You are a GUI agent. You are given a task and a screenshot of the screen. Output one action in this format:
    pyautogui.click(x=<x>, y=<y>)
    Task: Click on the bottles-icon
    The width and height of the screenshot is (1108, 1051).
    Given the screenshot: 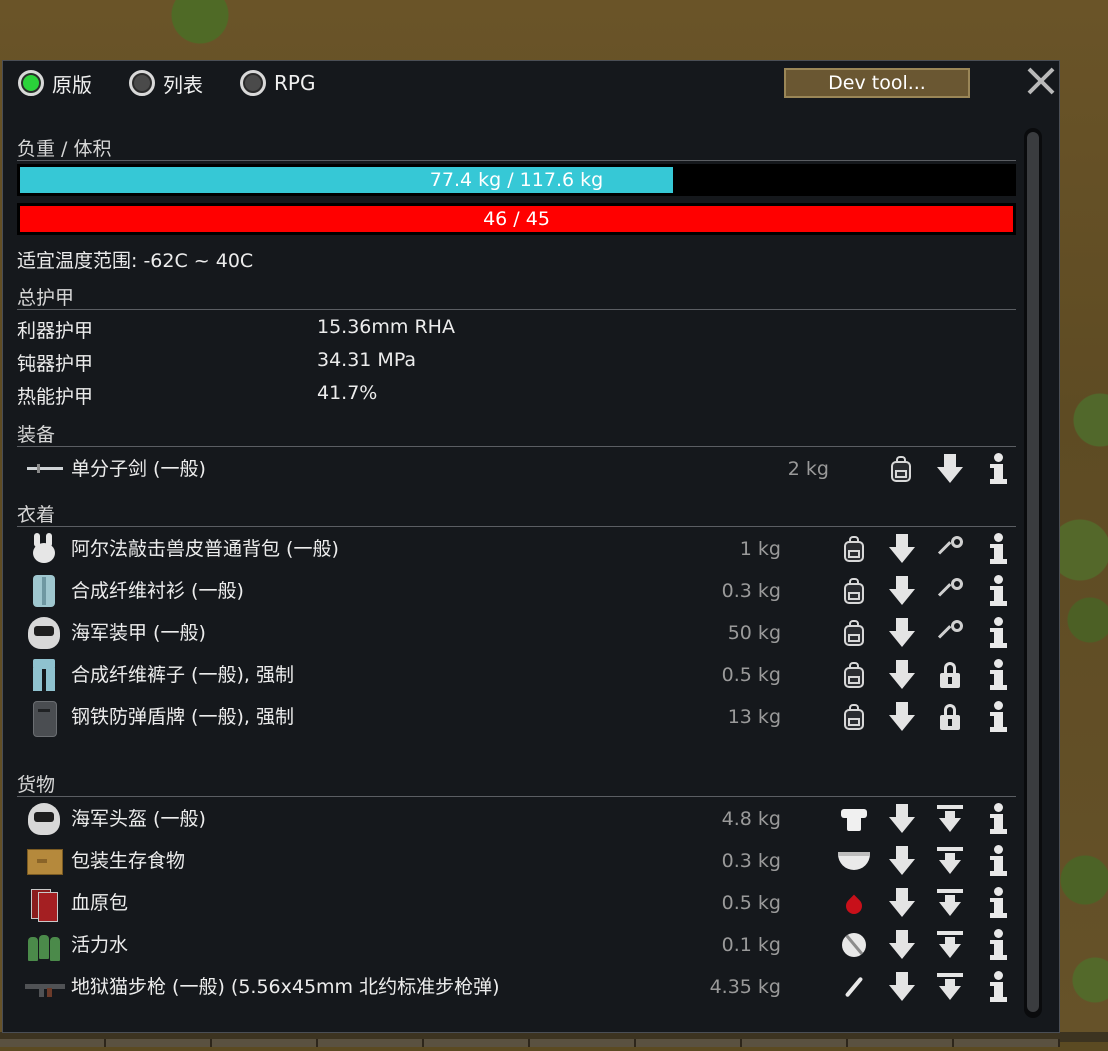 What is the action you would take?
    pyautogui.click(x=43, y=945)
    